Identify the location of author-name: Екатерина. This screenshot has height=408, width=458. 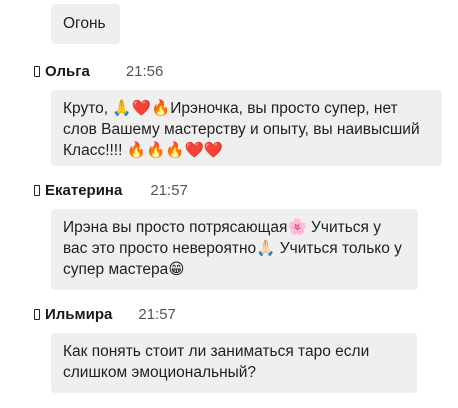
(83, 190).